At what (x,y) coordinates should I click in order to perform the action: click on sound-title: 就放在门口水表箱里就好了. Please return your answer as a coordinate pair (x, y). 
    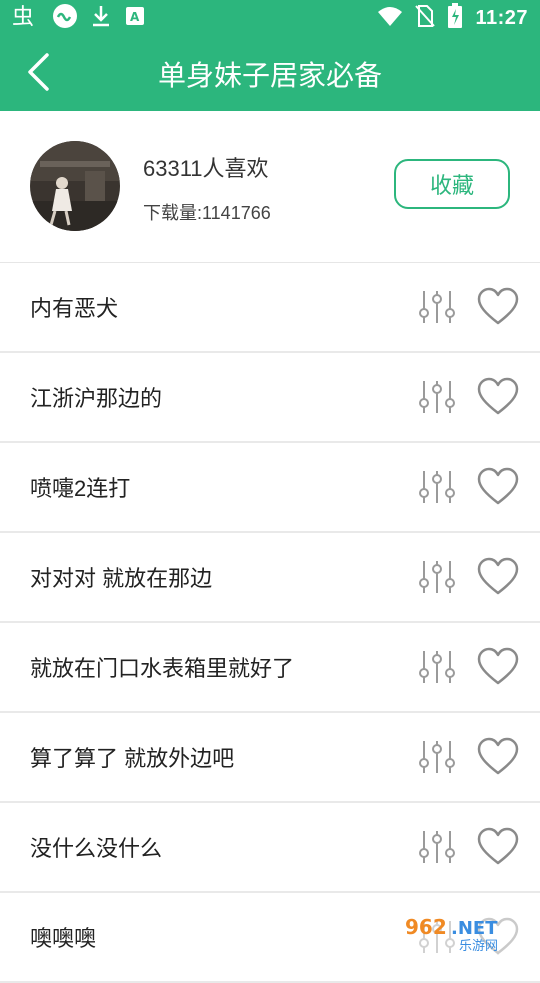
    Looking at the image, I should click on (162, 668).